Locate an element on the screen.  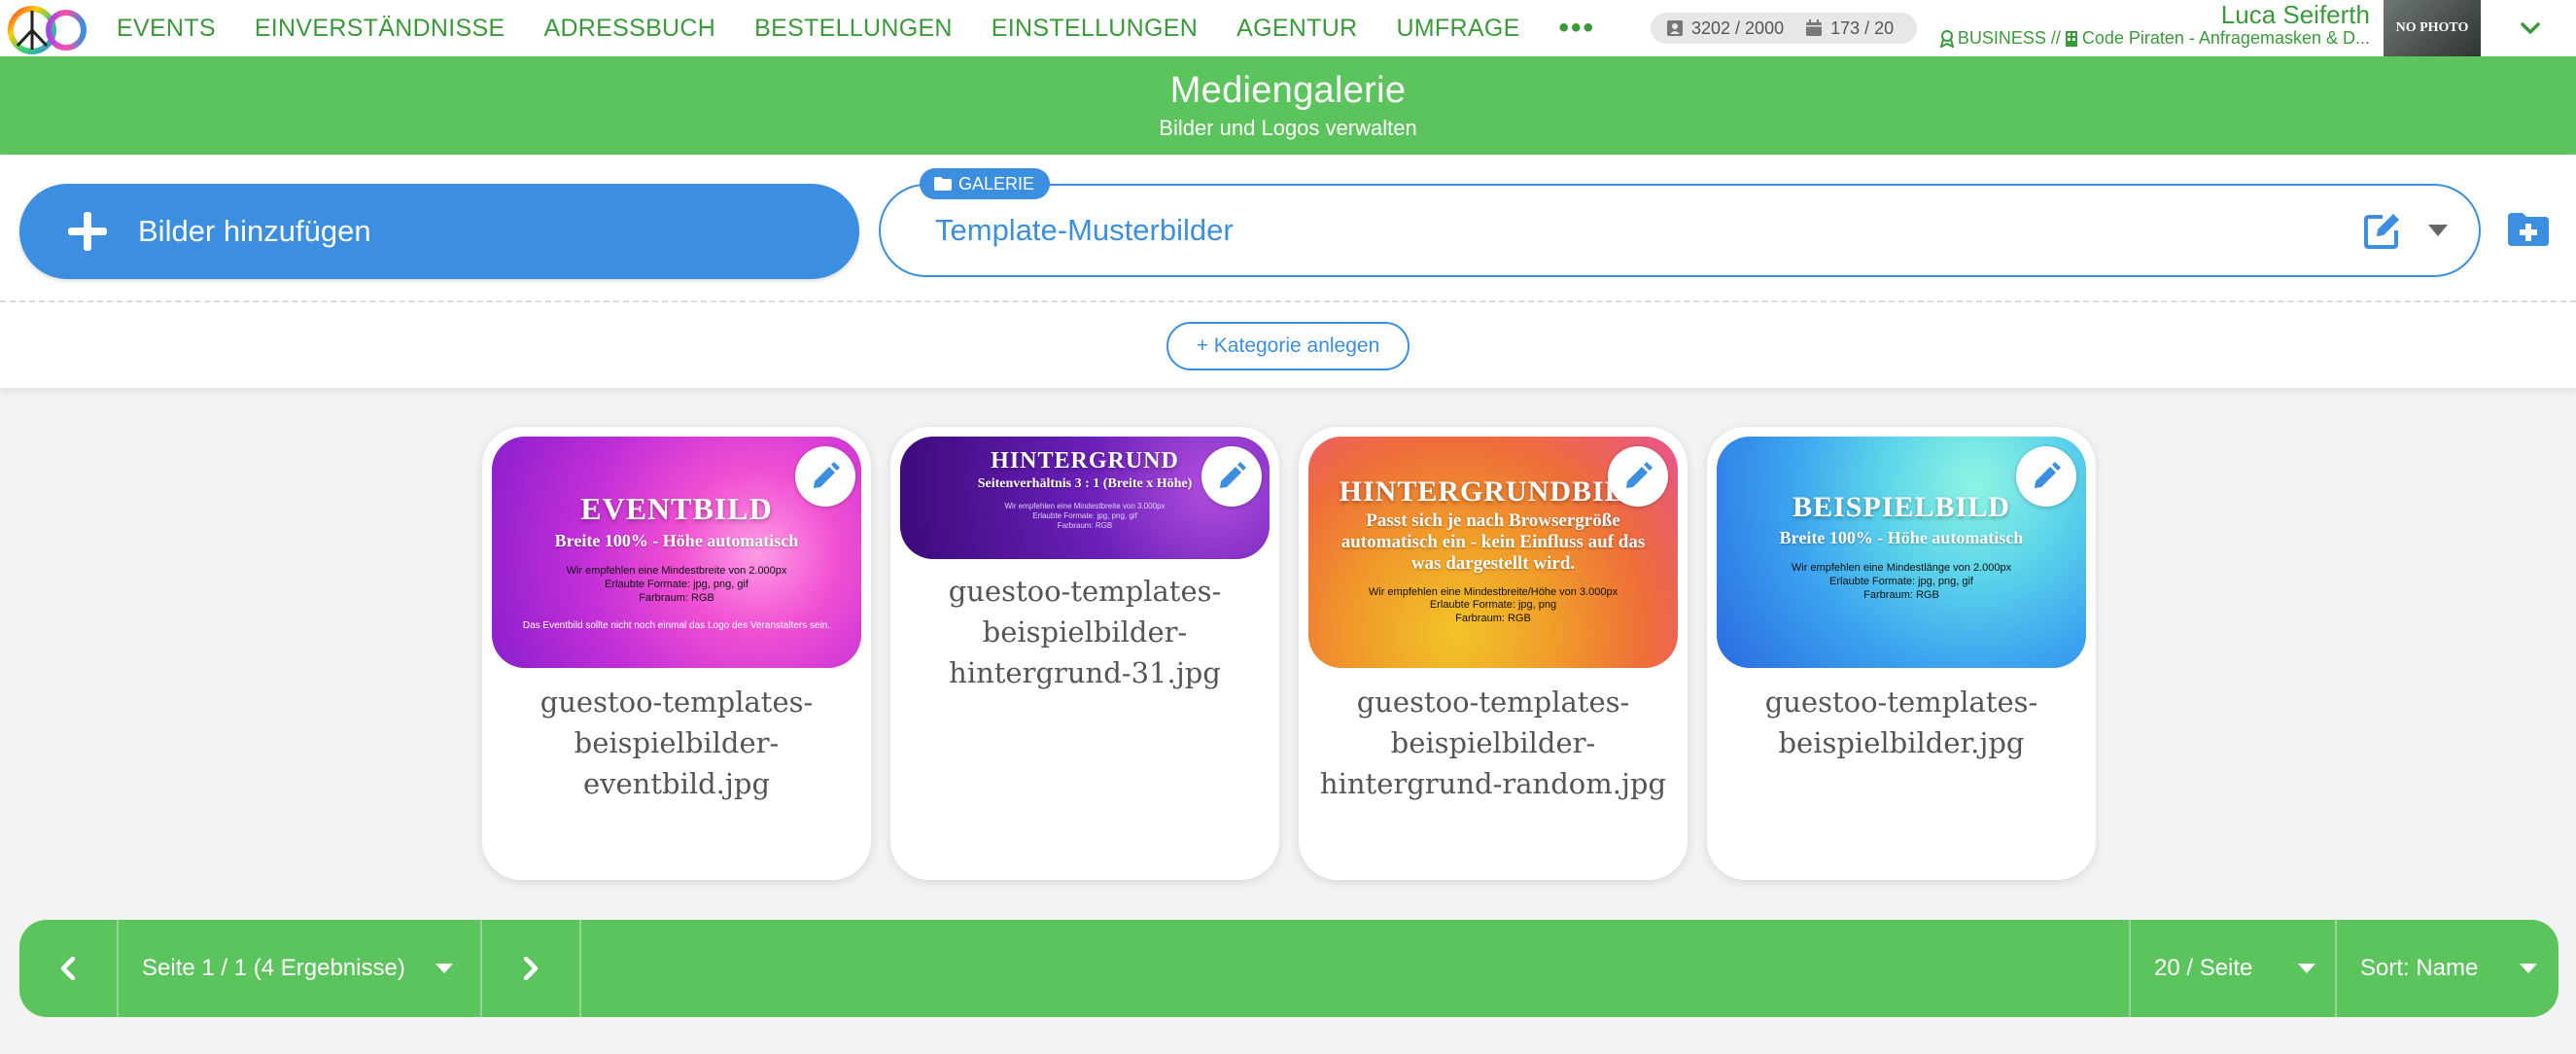
plus-icon is located at coordinates (87, 232).